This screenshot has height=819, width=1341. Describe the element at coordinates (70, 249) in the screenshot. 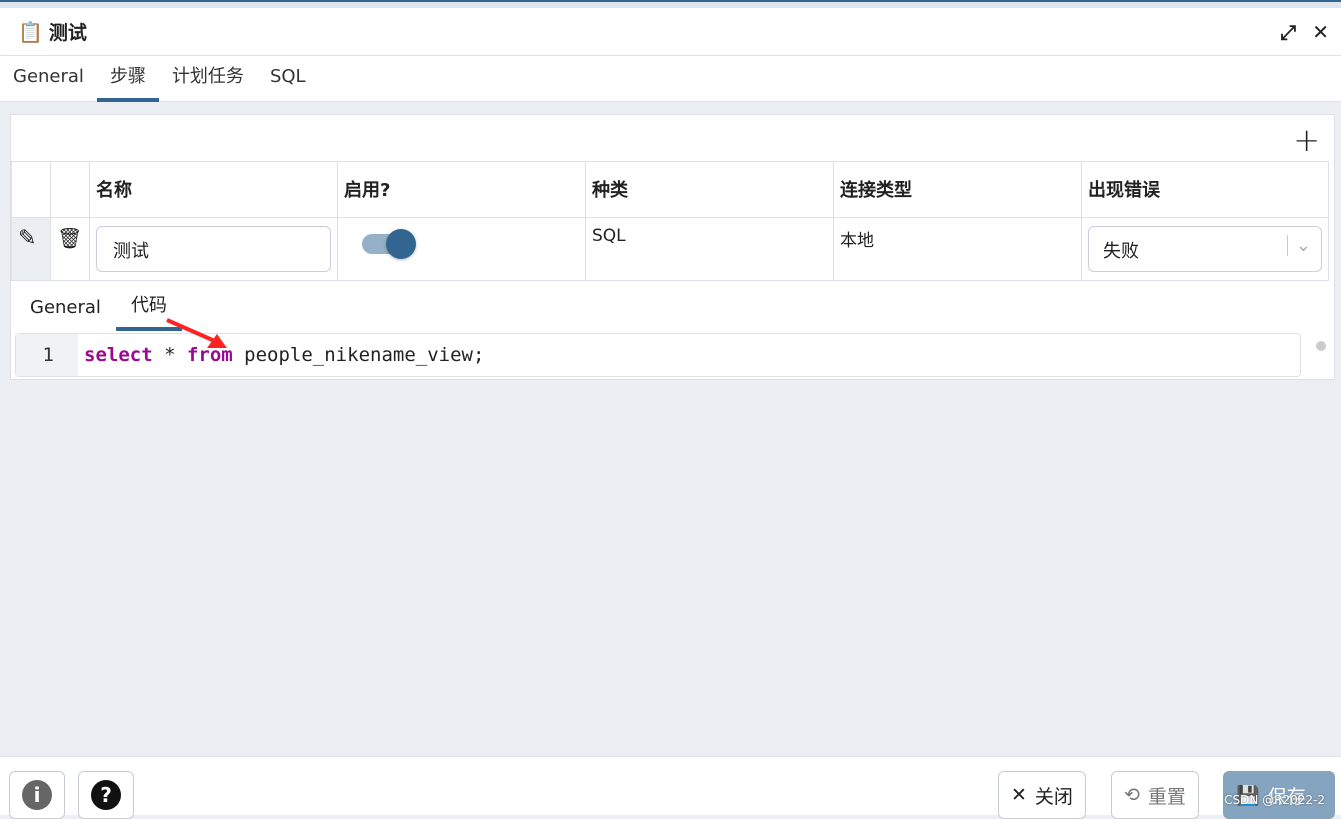

I see `trash-icon: 🗑` at that location.